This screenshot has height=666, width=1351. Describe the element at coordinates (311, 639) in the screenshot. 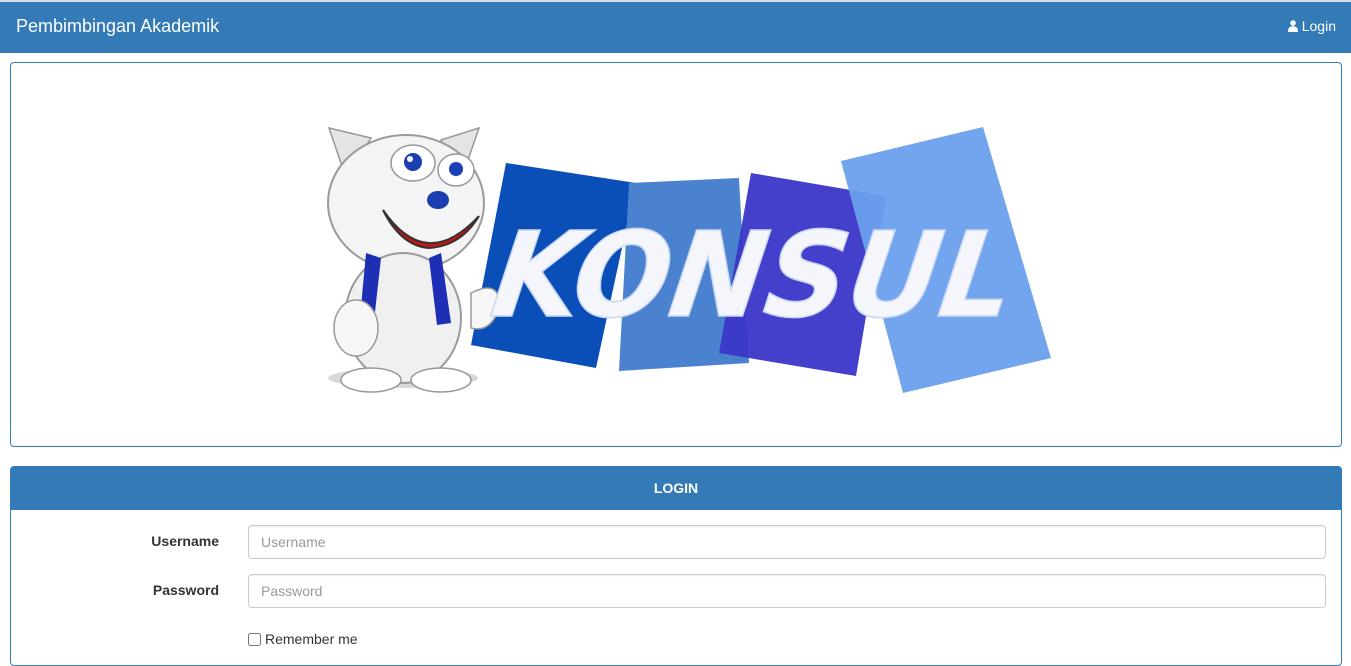

I see `remember-me-label: Remember me` at that location.